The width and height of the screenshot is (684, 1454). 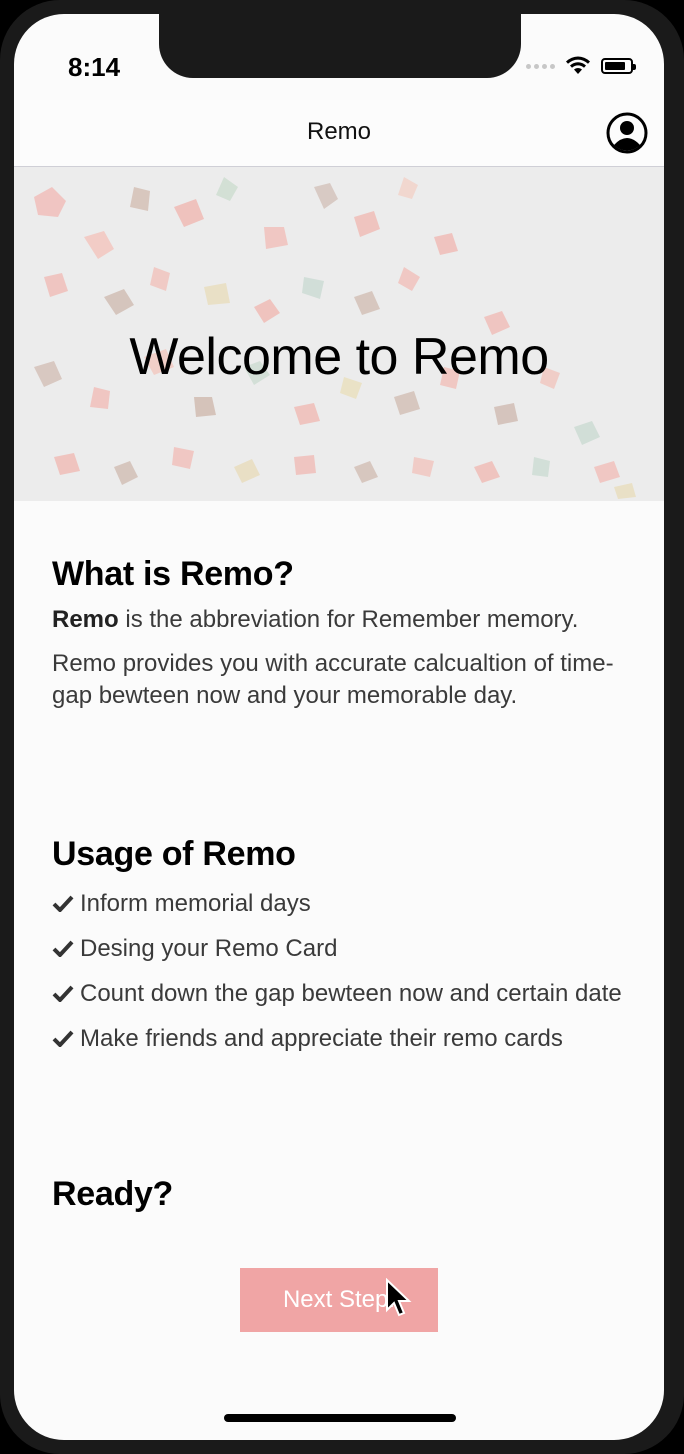 I want to click on top-navbar: Remo, so click(x=339, y=133).